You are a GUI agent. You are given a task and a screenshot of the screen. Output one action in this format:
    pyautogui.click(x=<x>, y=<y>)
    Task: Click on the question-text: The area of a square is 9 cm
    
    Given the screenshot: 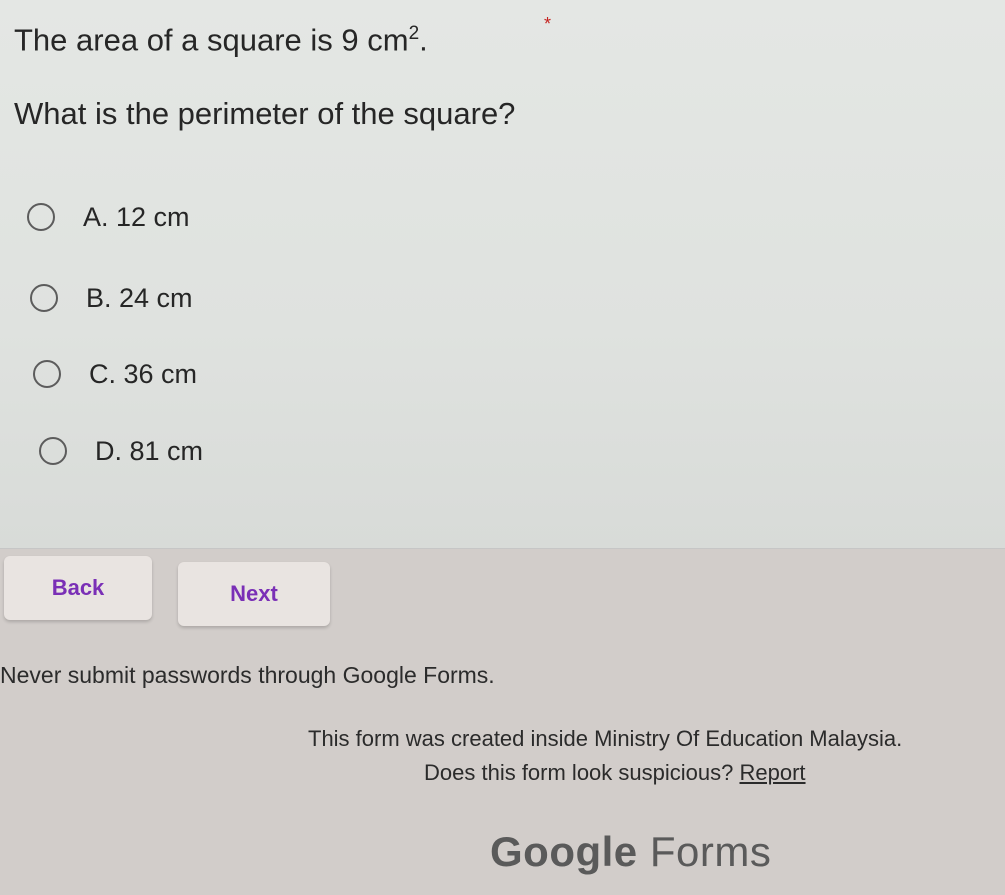 What is the action you would take?
    pyautogui.click(x=211, y=40)
    